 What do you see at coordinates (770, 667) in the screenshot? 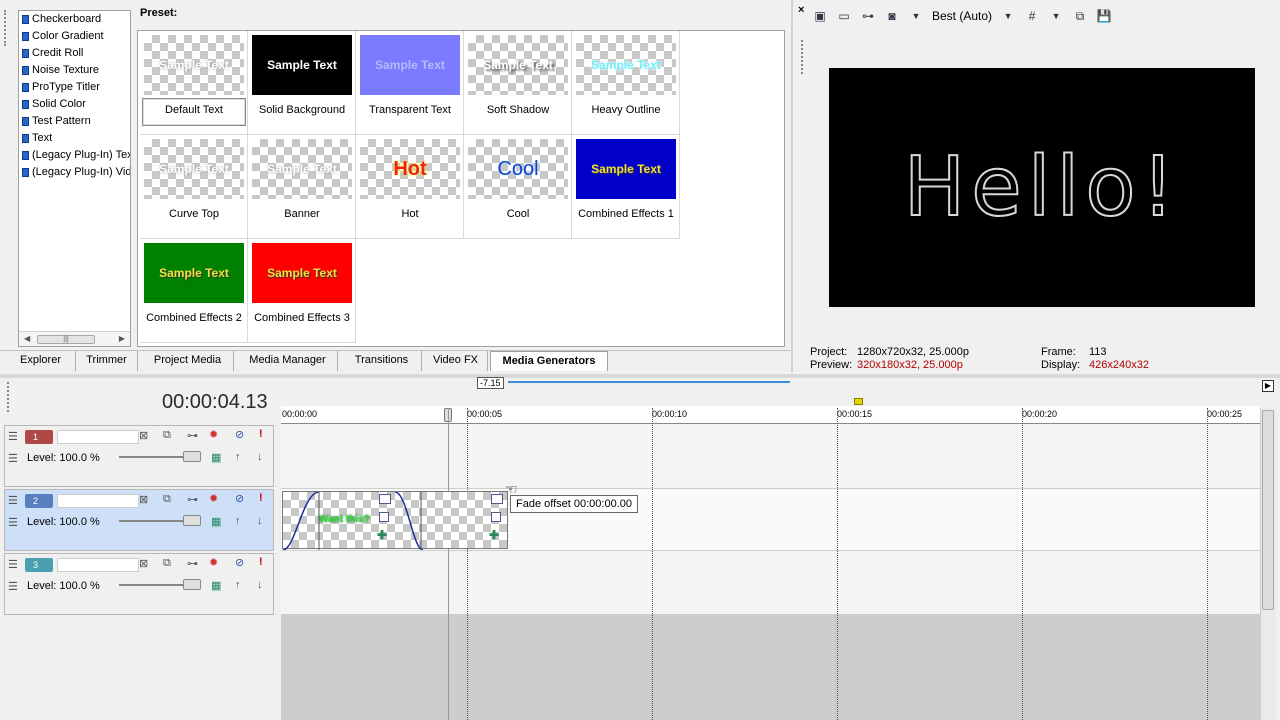
I see `empty-track-area` at bounding box center [770, 667].